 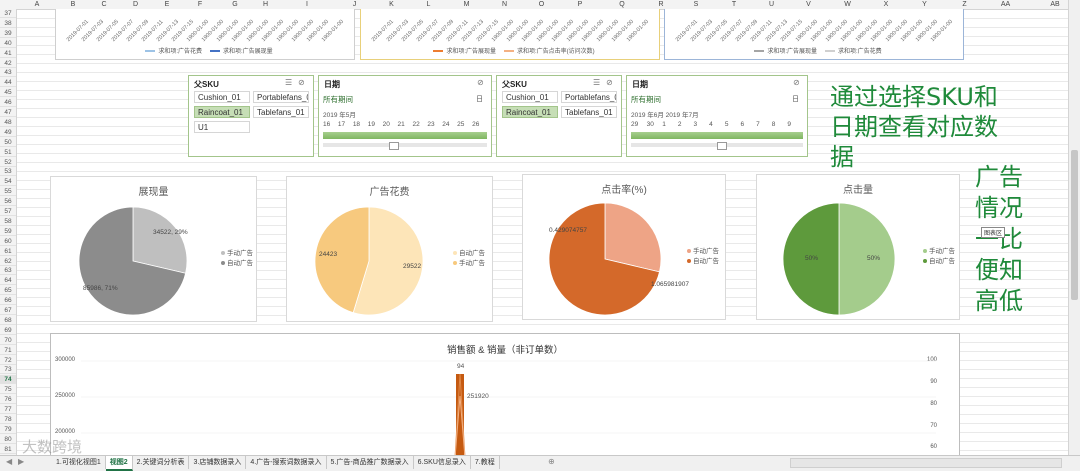 I want to click on column-header-cell: J, so click(x=355, y=4).